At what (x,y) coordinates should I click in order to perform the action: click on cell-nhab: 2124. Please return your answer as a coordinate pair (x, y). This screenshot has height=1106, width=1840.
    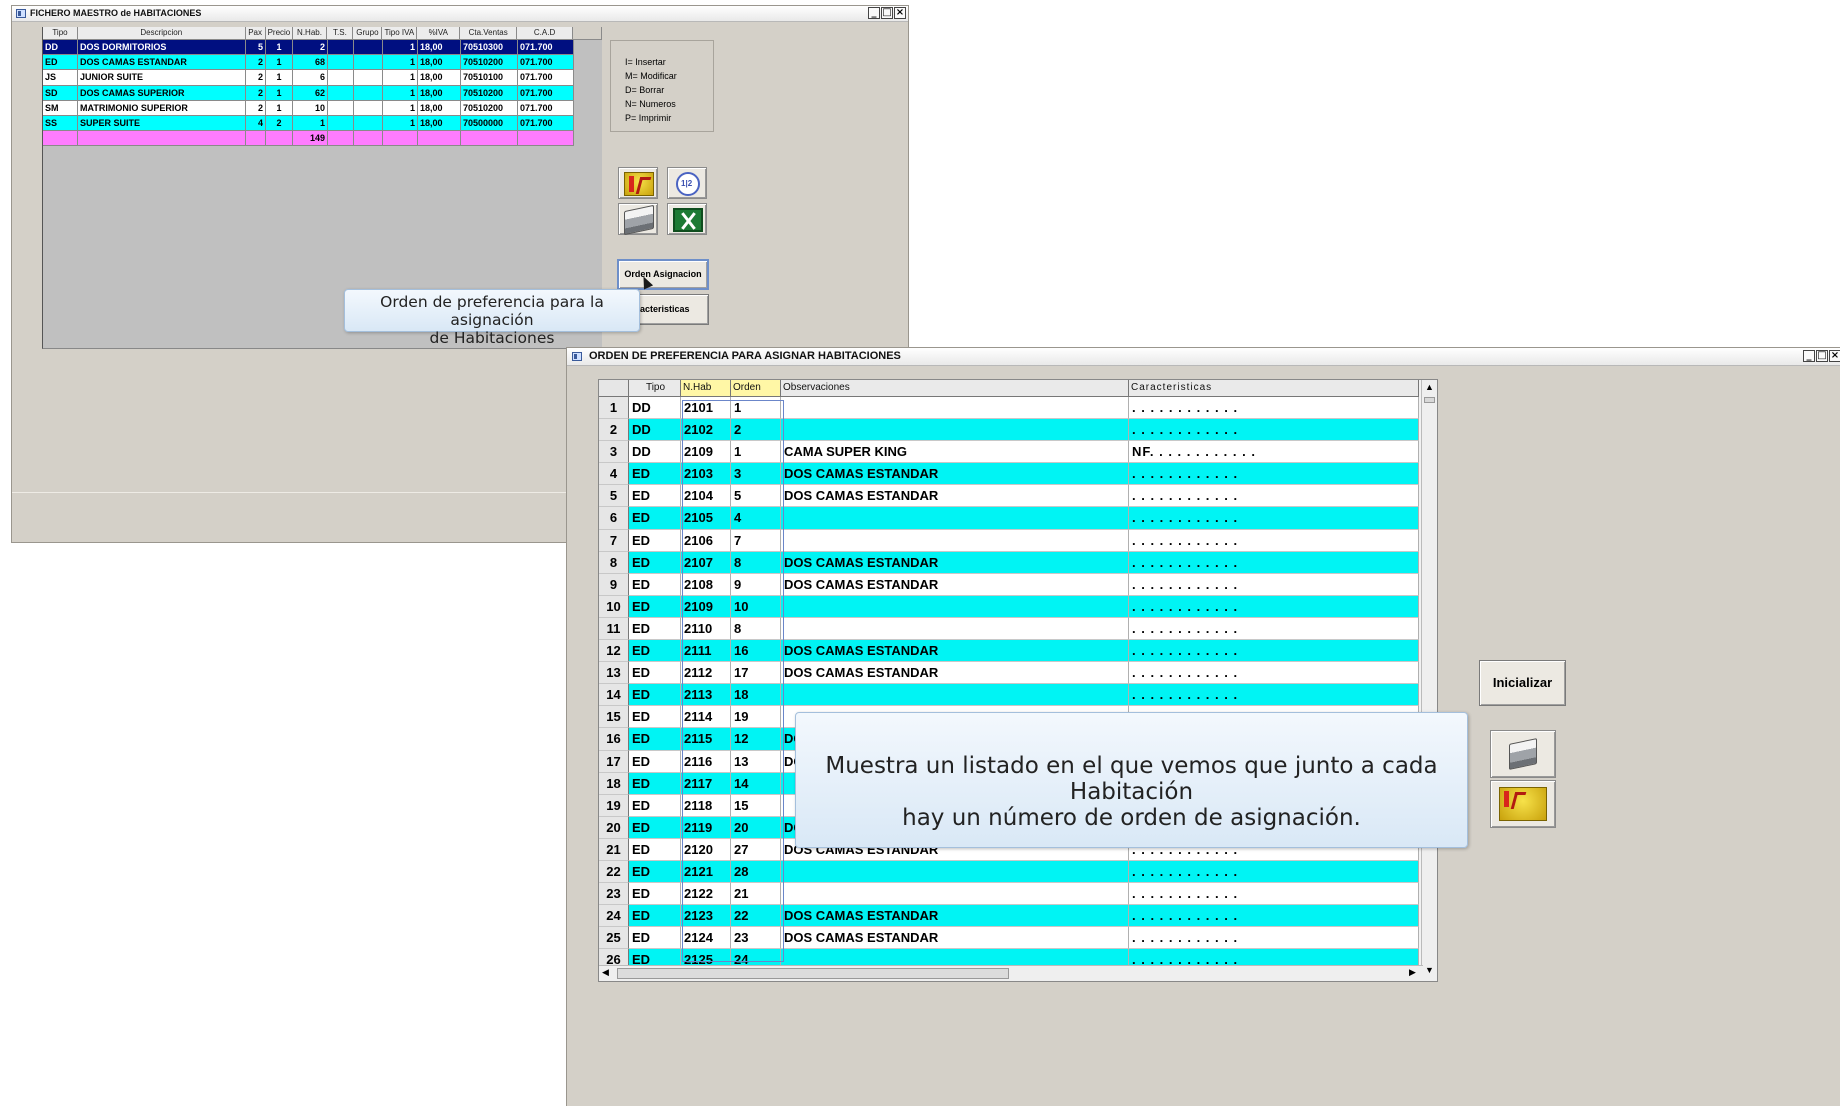
    Looking at the image, I should click on (706, 938).